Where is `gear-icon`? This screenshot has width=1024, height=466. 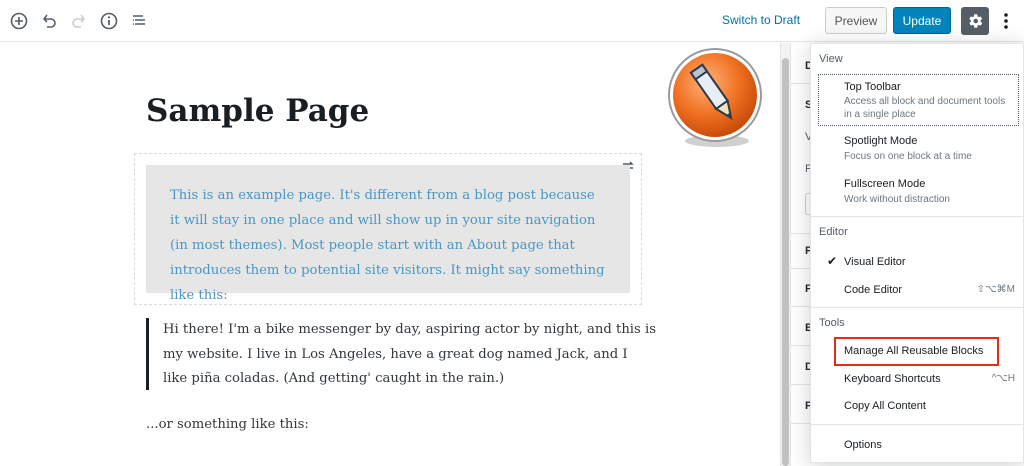
gear-icon is located at coordinates (976, 21).